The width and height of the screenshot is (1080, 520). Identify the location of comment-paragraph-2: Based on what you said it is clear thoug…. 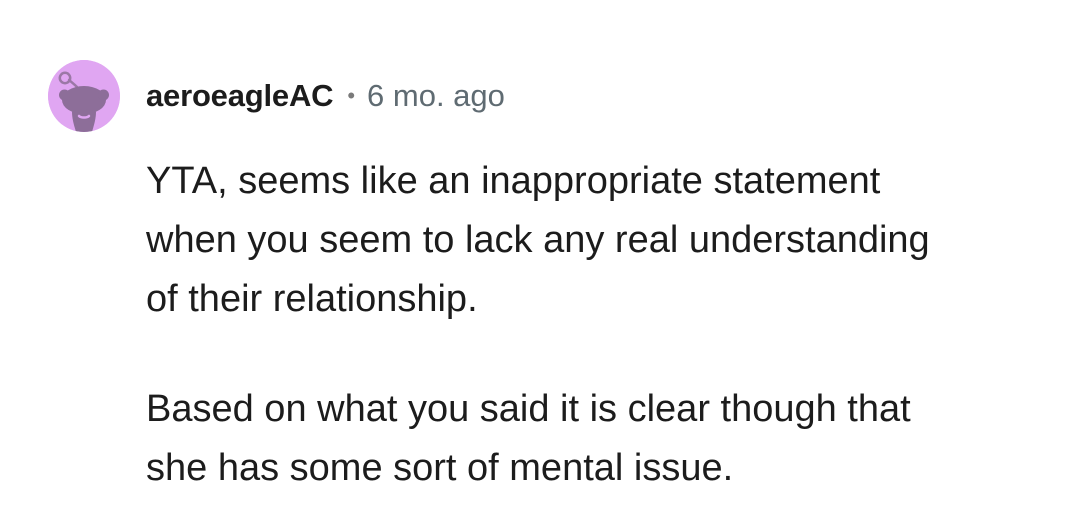
(528, 438).